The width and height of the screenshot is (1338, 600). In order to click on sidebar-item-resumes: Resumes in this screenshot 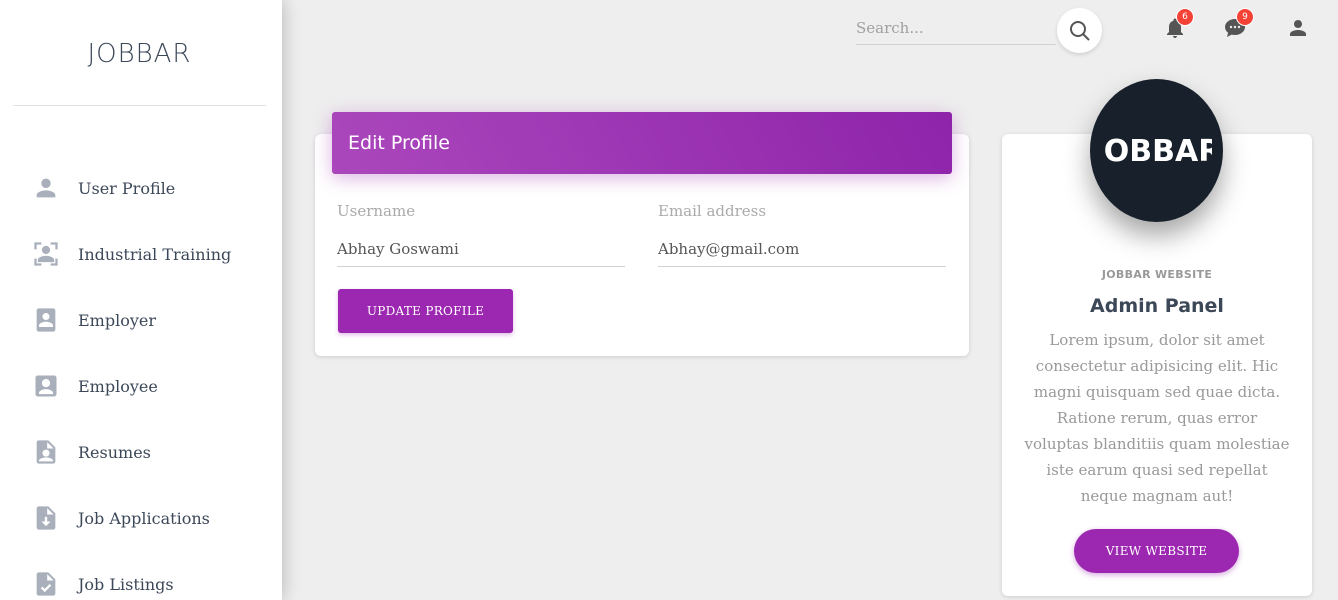, I will do `click(141, 452)`.